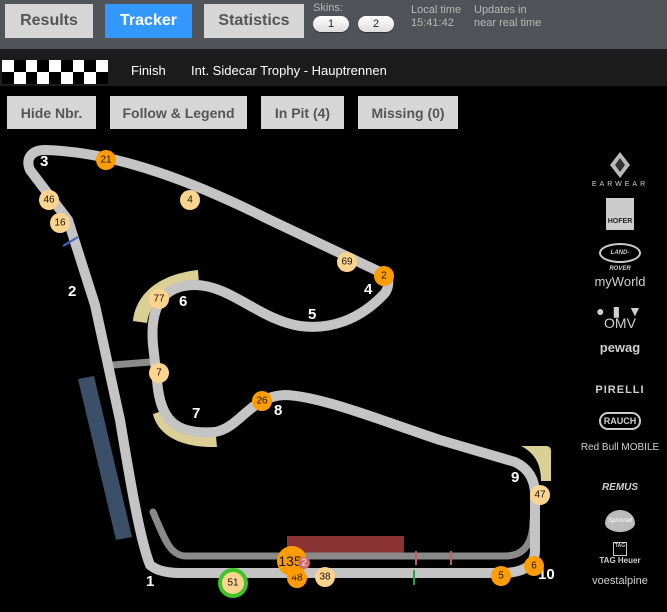 Image resolution: width=667 pixels, height=612 pixels. What do you see at coordinates (44, 161) in the screenshot?
I see `corner-label: 3` at bounding box center [44, 161].